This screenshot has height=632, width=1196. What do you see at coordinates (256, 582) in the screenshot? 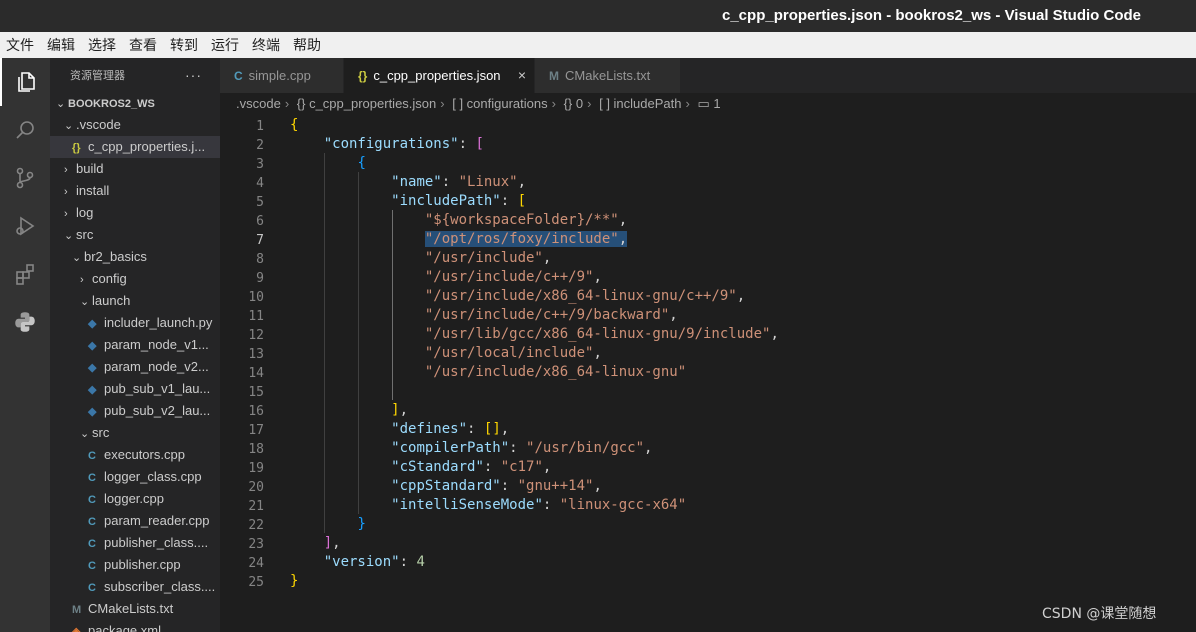
I see `line-number: 25` at bounding box center [256, 582].